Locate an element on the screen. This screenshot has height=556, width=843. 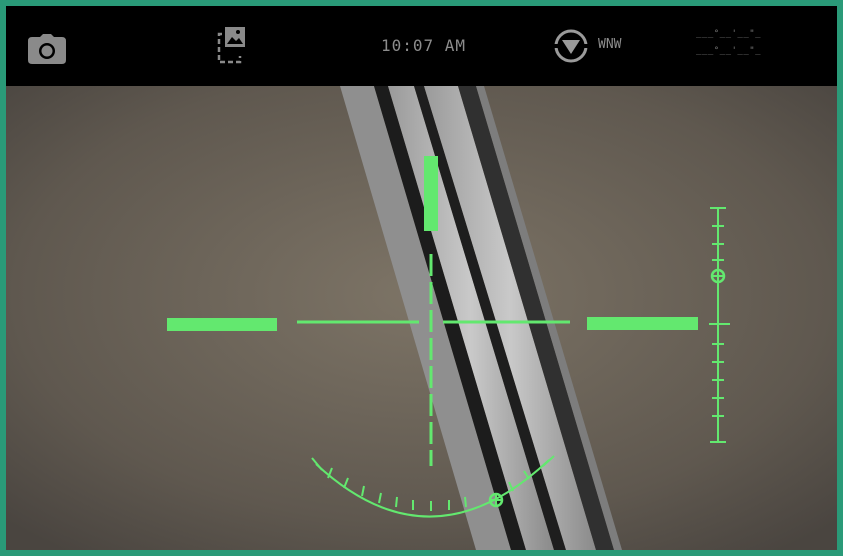
pitch-scale is located at coordinates (719, 325).